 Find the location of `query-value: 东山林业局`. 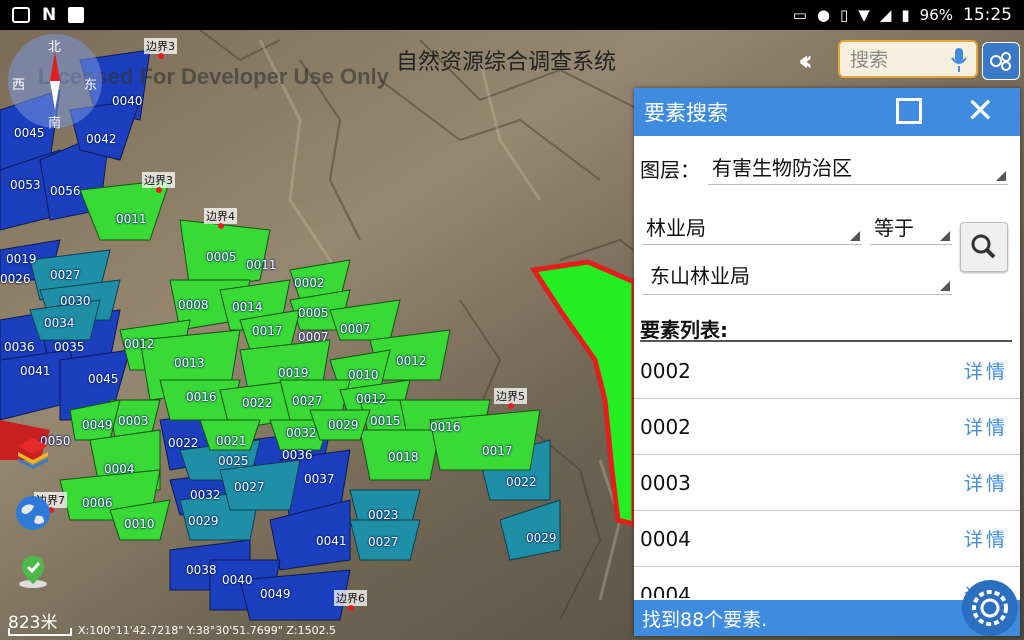

query-value: 东山林业局 is located at coordinates (700, 276).